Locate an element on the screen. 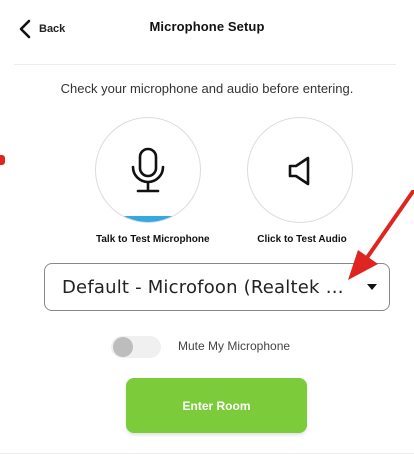 The height and width of the screenshot is (455, 414). enter-room-button: Enter Room is located at coordinates (216, 405).